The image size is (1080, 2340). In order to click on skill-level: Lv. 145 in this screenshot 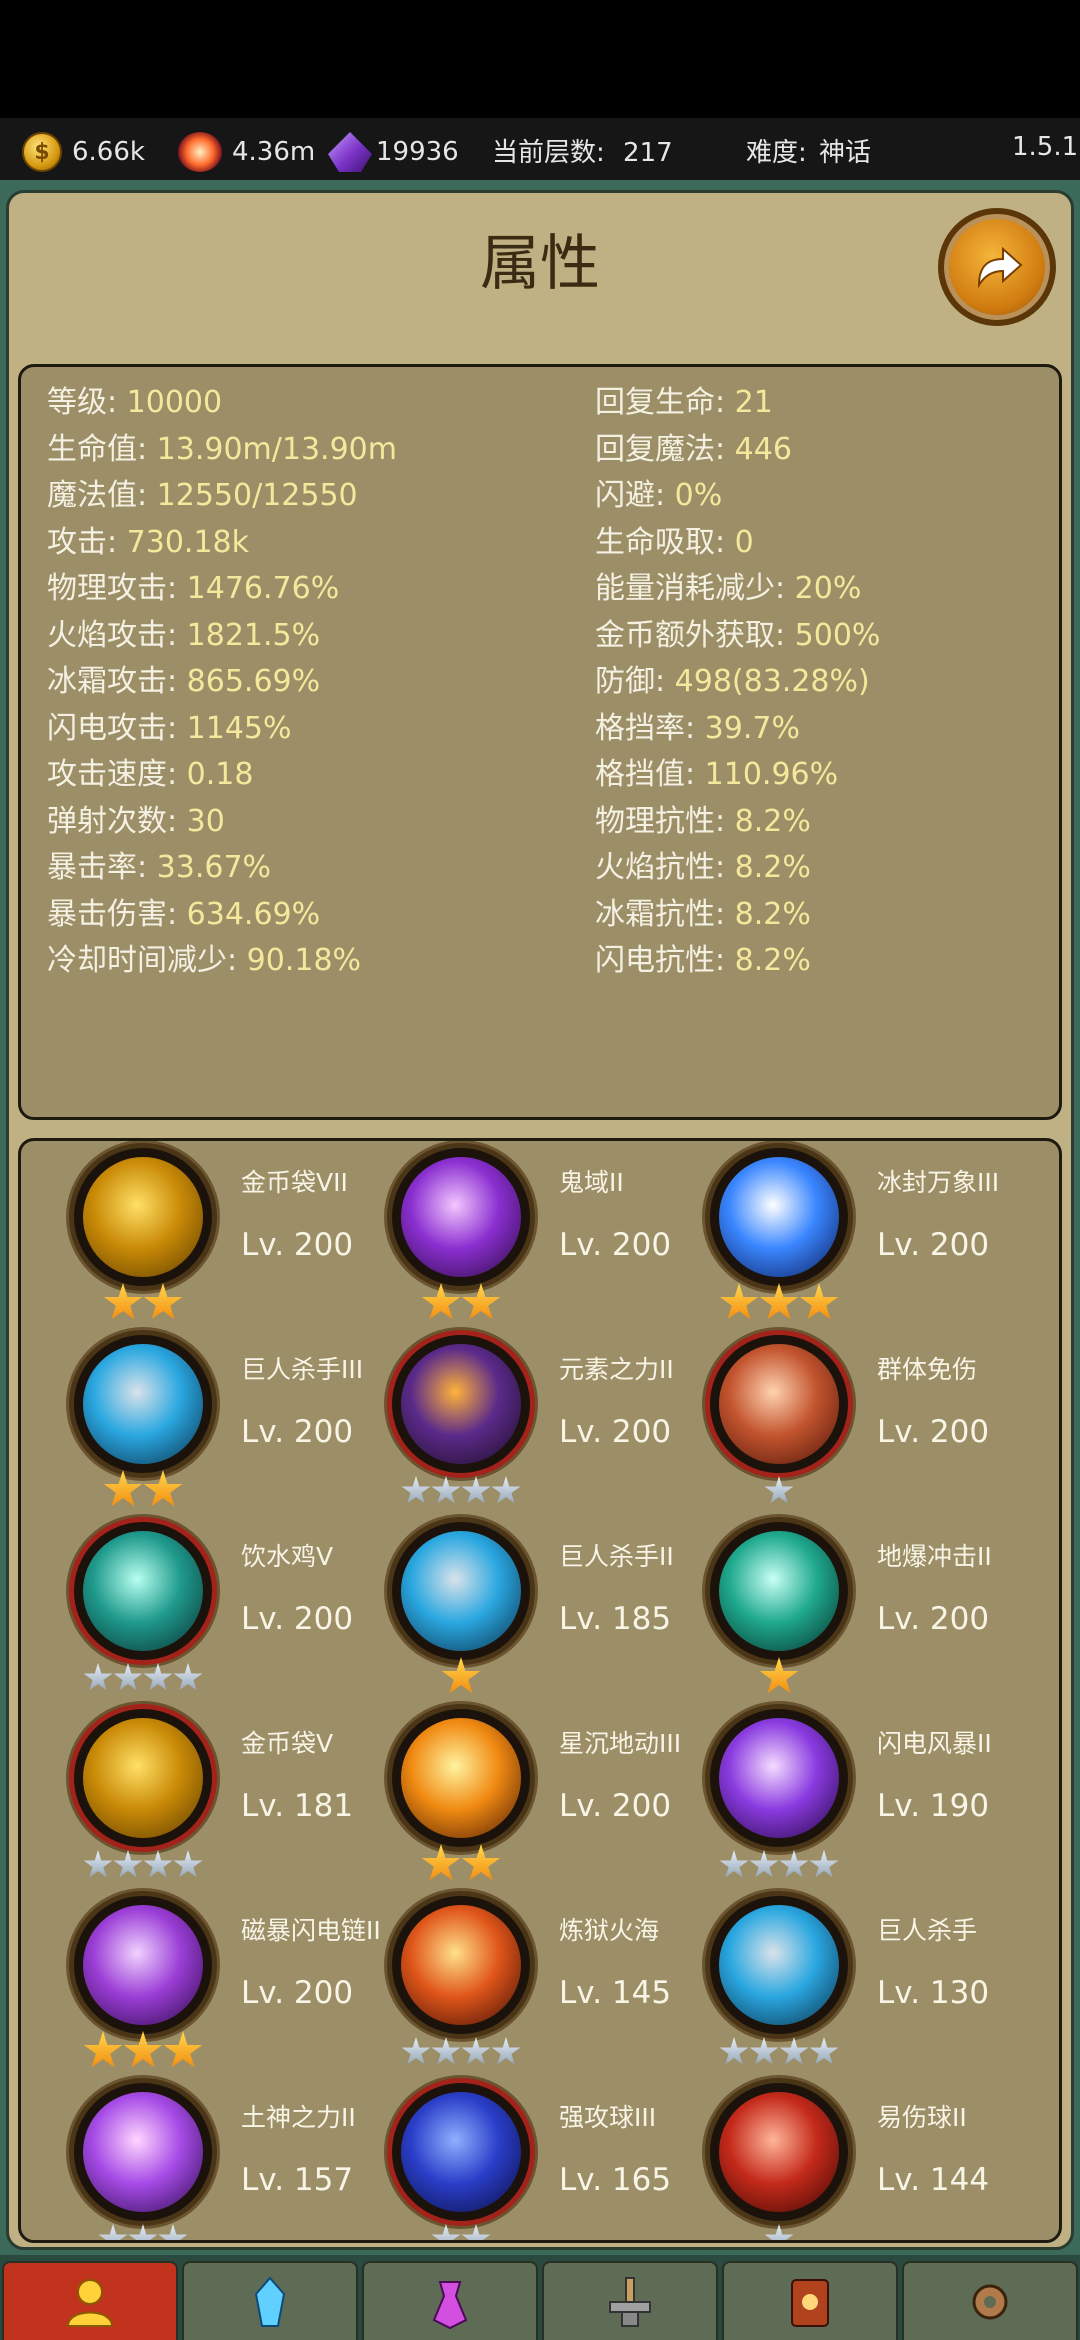, I will do `click(615, 1993)`.